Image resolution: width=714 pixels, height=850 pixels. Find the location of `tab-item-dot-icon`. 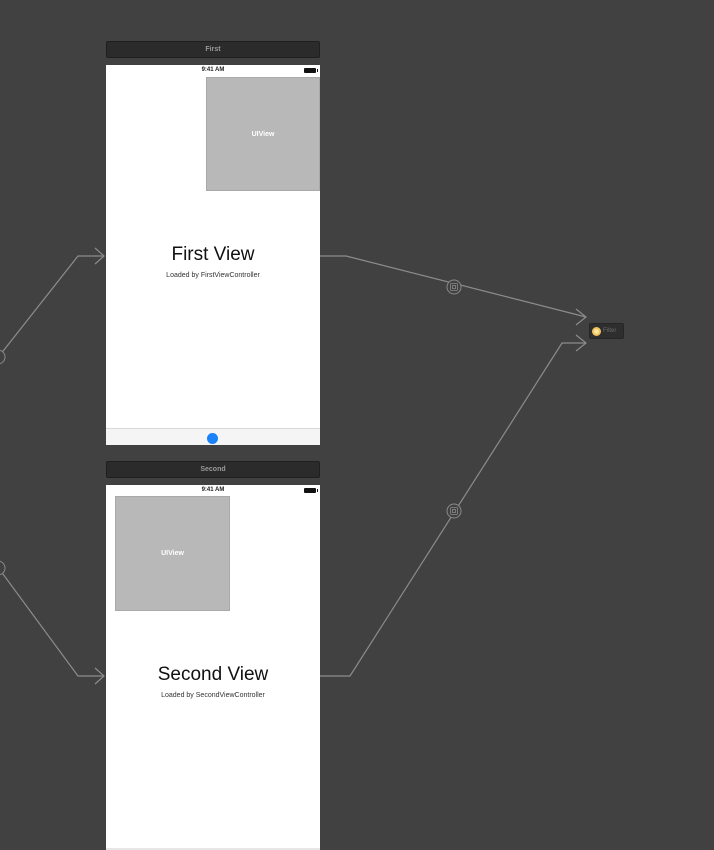

tab-item-dot-icon is located at coordinates (212, 438).